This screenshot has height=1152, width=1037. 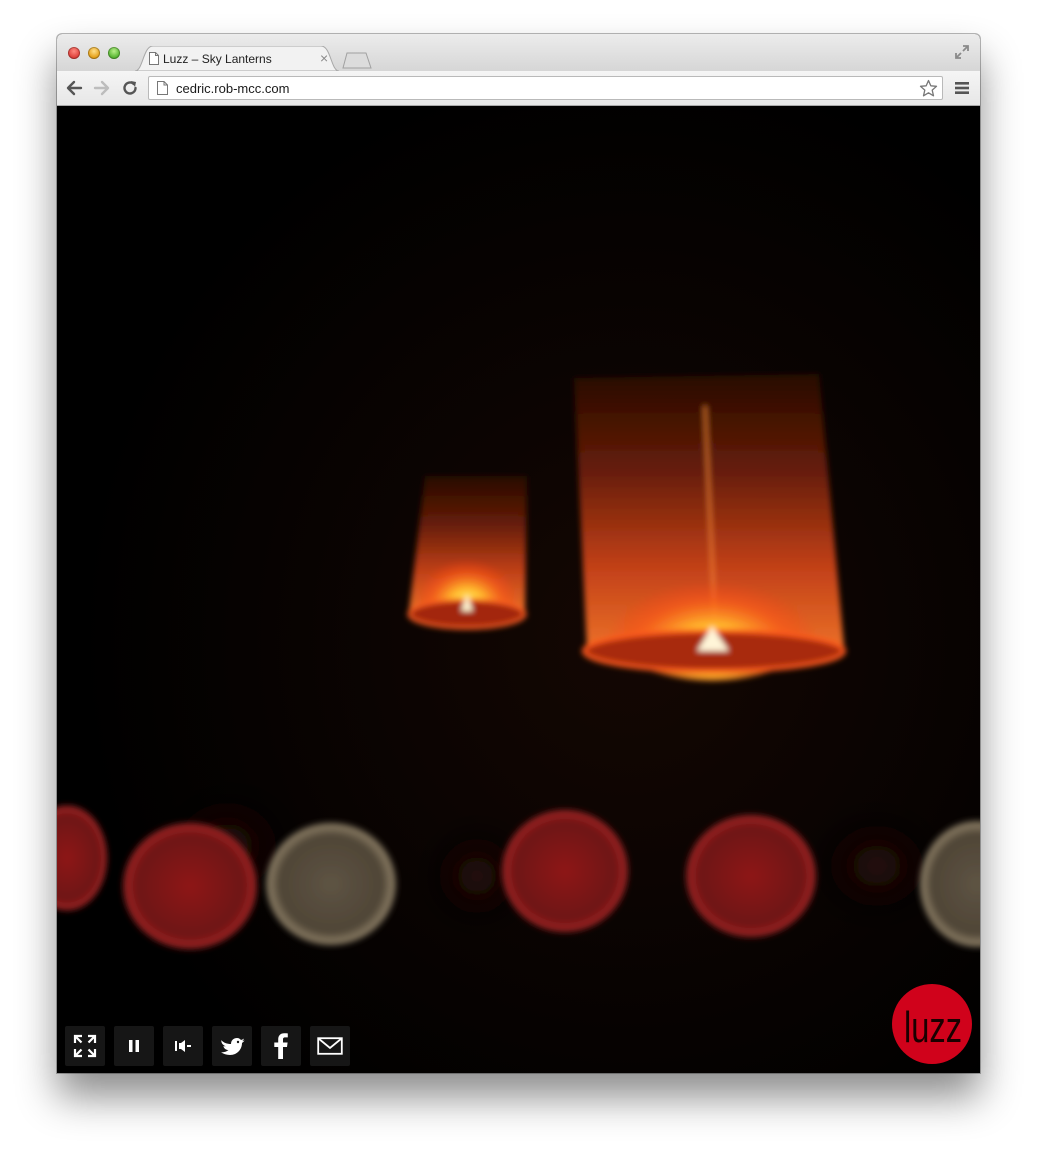 I want to click on star-icon, so click(x=928, y=88).